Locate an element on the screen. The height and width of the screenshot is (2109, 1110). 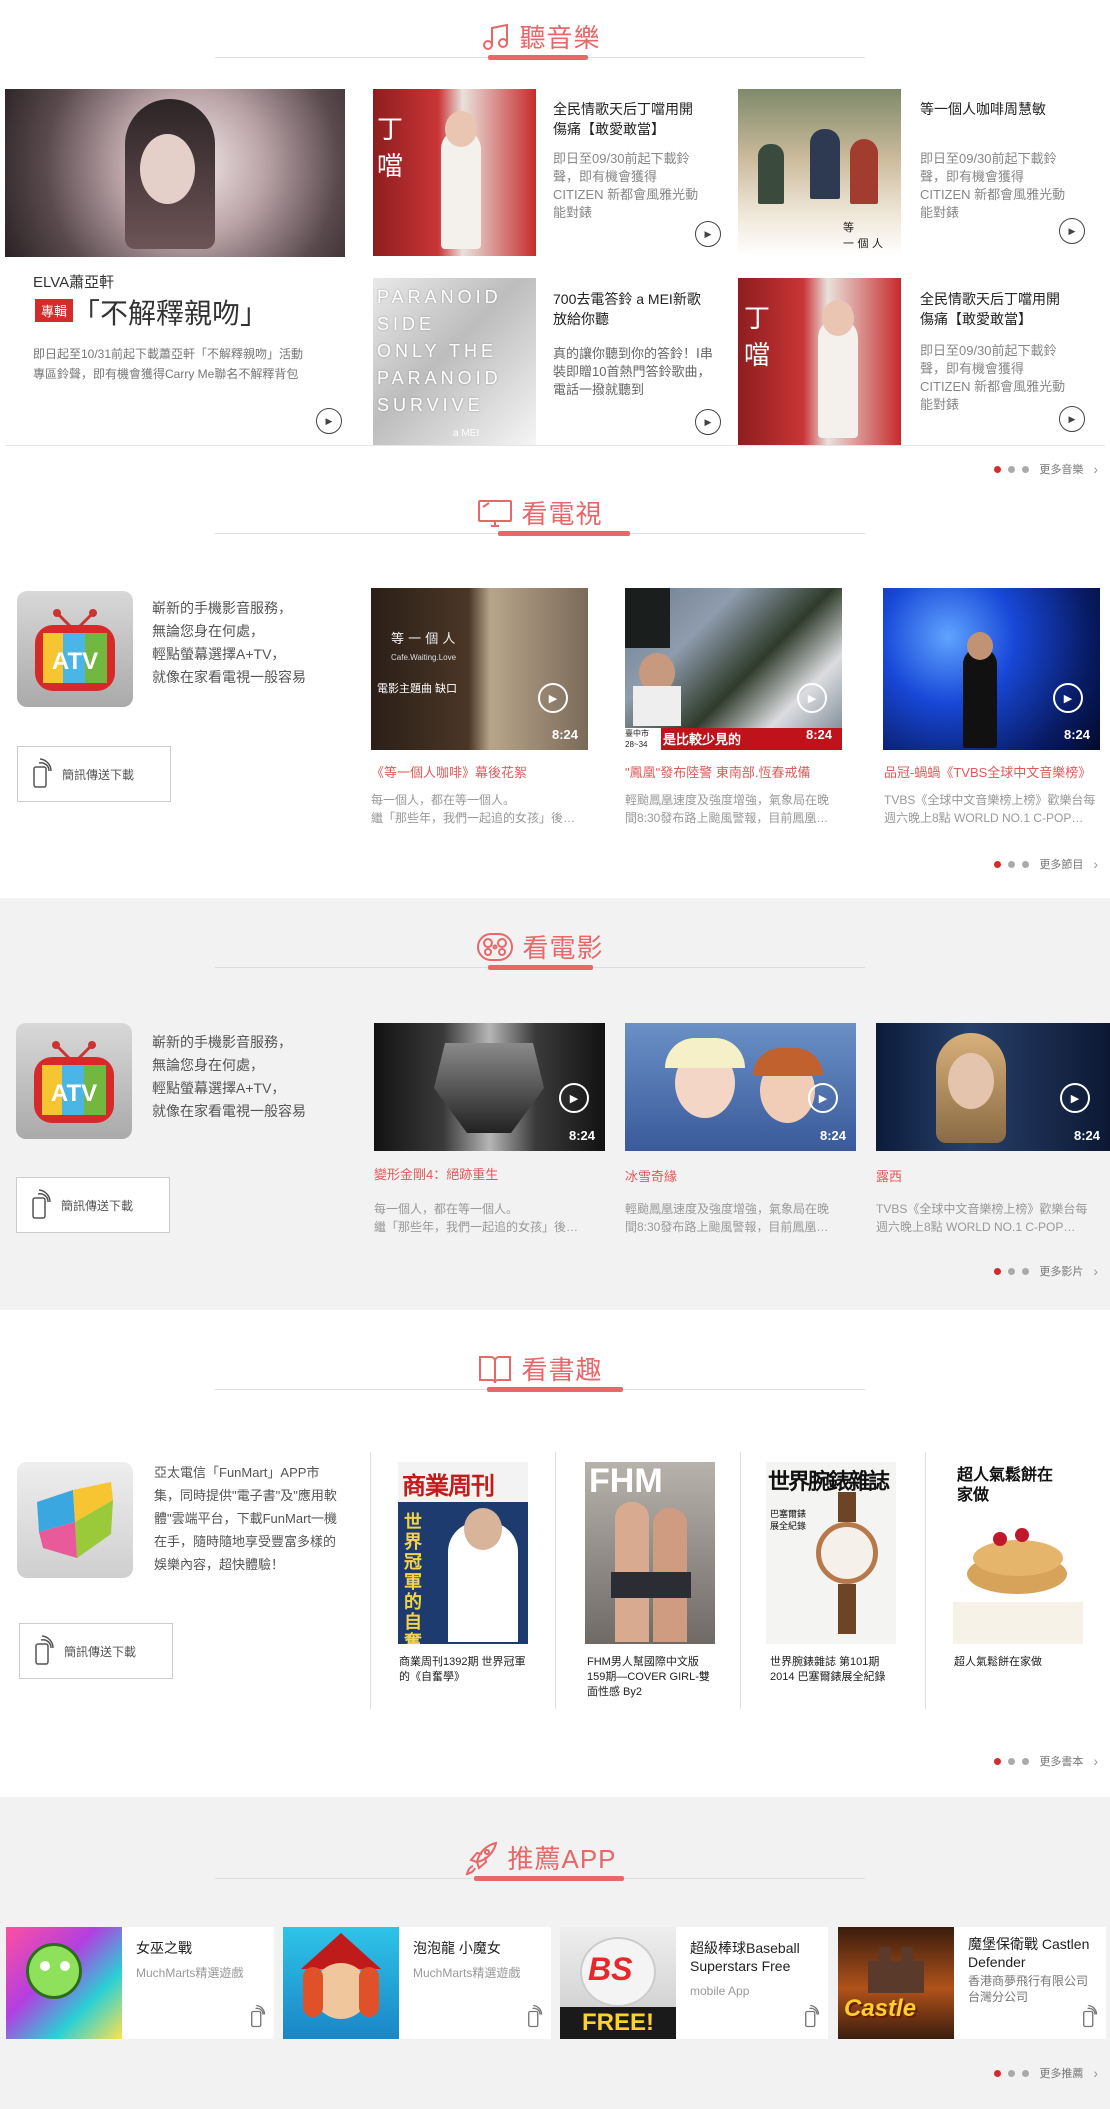
book-3-cover: 世界腕錶雜誌 巴塞爾錶展全紀錄 is located at coordinates (831, 1553).